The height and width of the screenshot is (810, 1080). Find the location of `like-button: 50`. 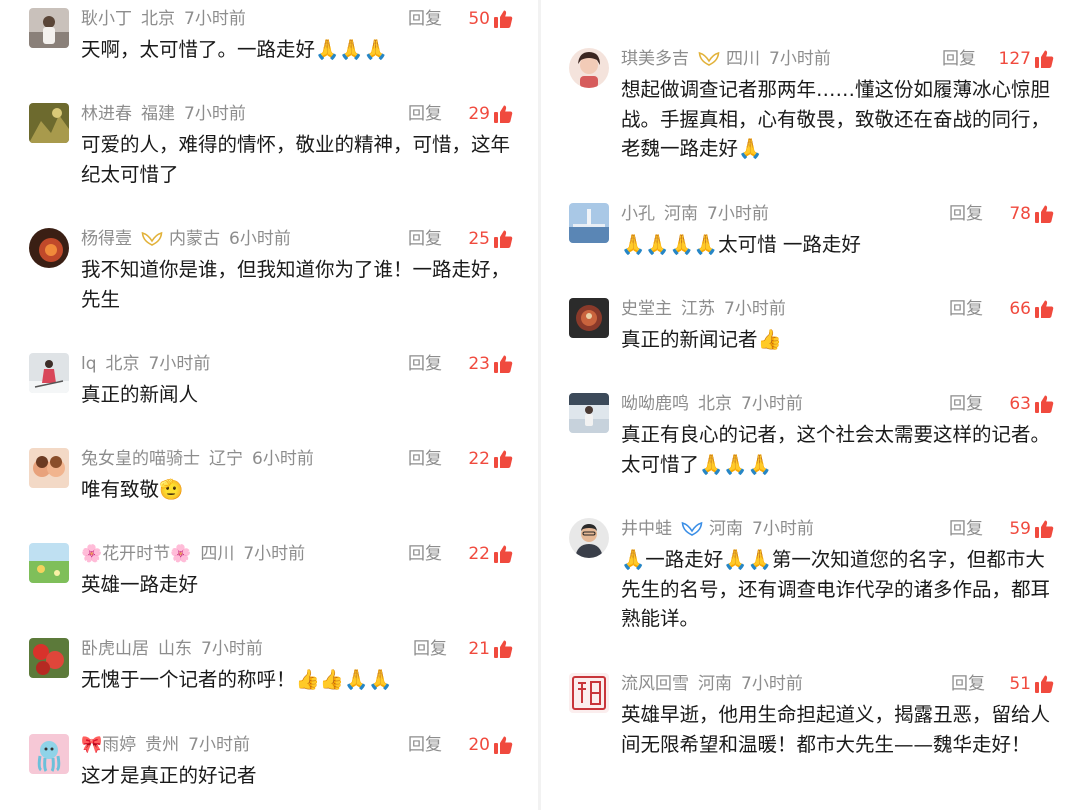

like-button: 50 is located at coordinates (490, 19).